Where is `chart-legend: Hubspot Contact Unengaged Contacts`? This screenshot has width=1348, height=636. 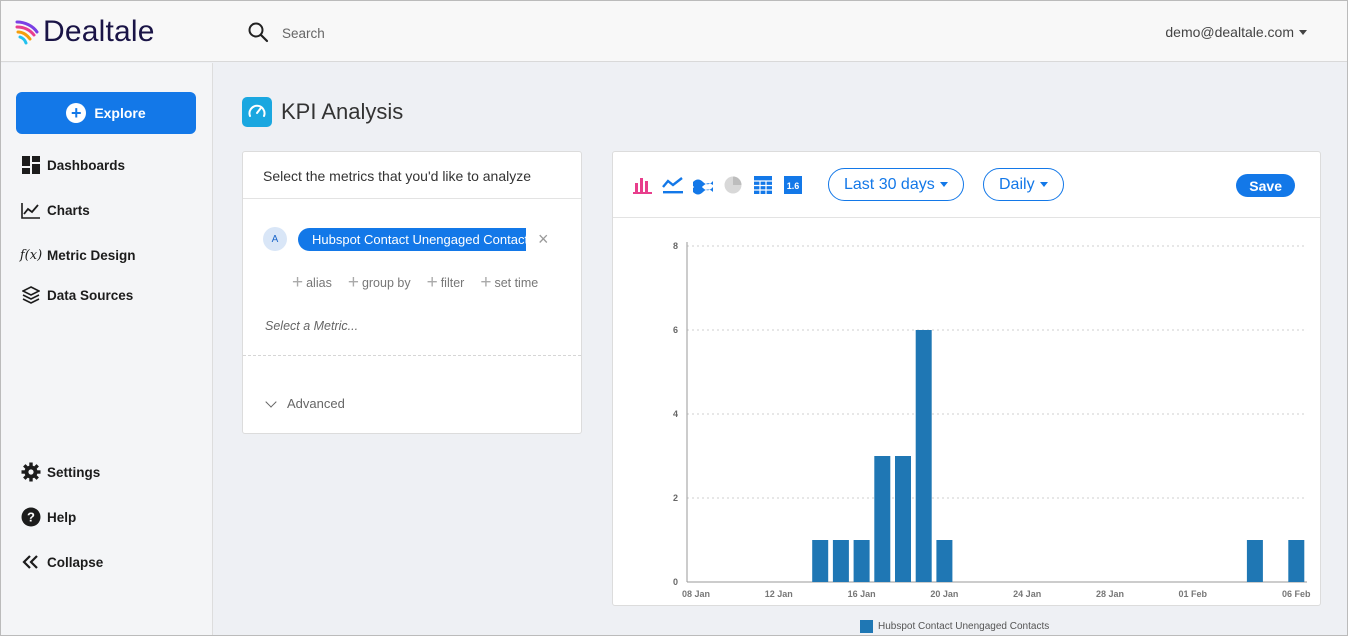 chart-legend: Hubspot Contact Unengaged Contacts is located at coordinates (954, 626).